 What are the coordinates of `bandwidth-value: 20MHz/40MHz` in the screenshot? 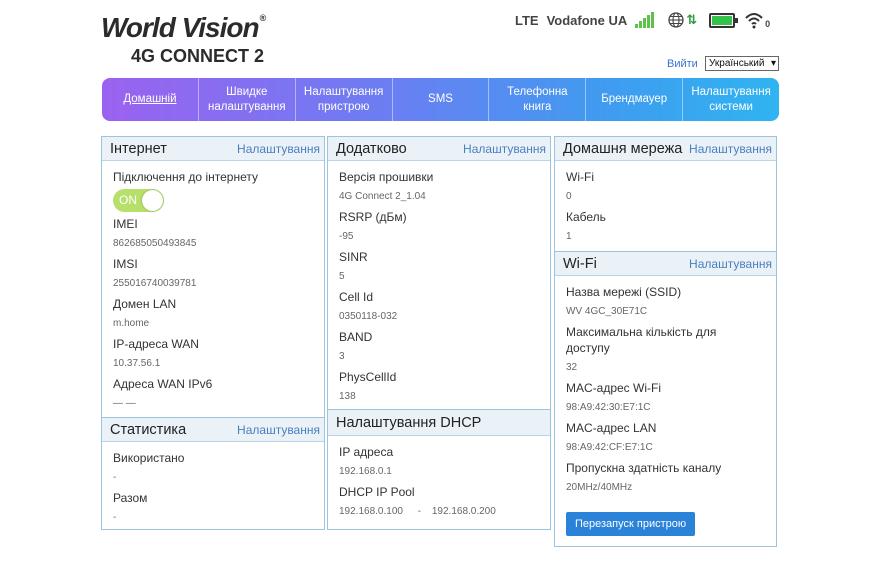 It's located at (599, 487).